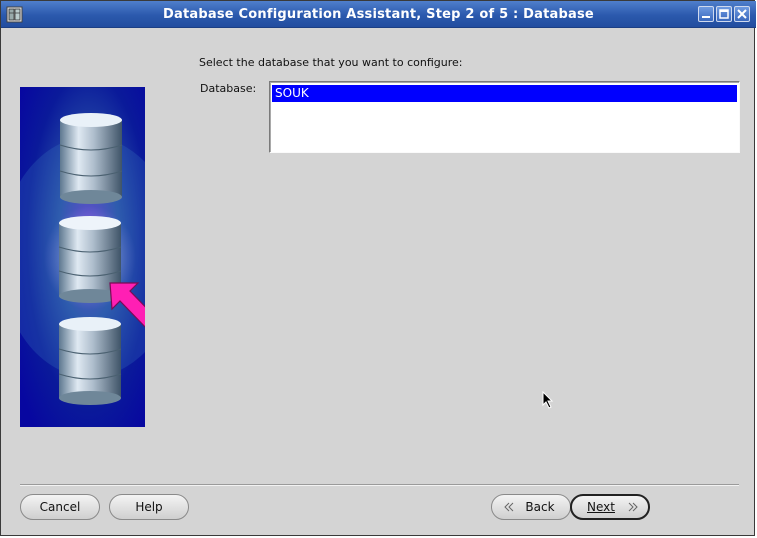 This screenshot has width=757, height=538. What do you see at coordinates (379, 485) in the screenshot?
I see `button-separator` at bounding box center [379, 485].